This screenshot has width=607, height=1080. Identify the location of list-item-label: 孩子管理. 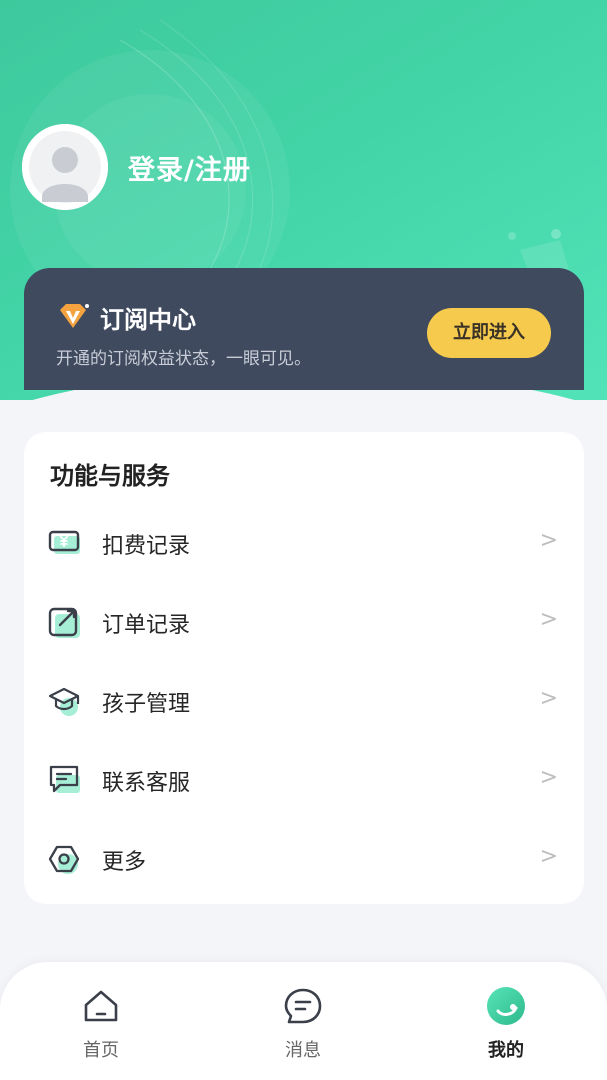
(146, 704).